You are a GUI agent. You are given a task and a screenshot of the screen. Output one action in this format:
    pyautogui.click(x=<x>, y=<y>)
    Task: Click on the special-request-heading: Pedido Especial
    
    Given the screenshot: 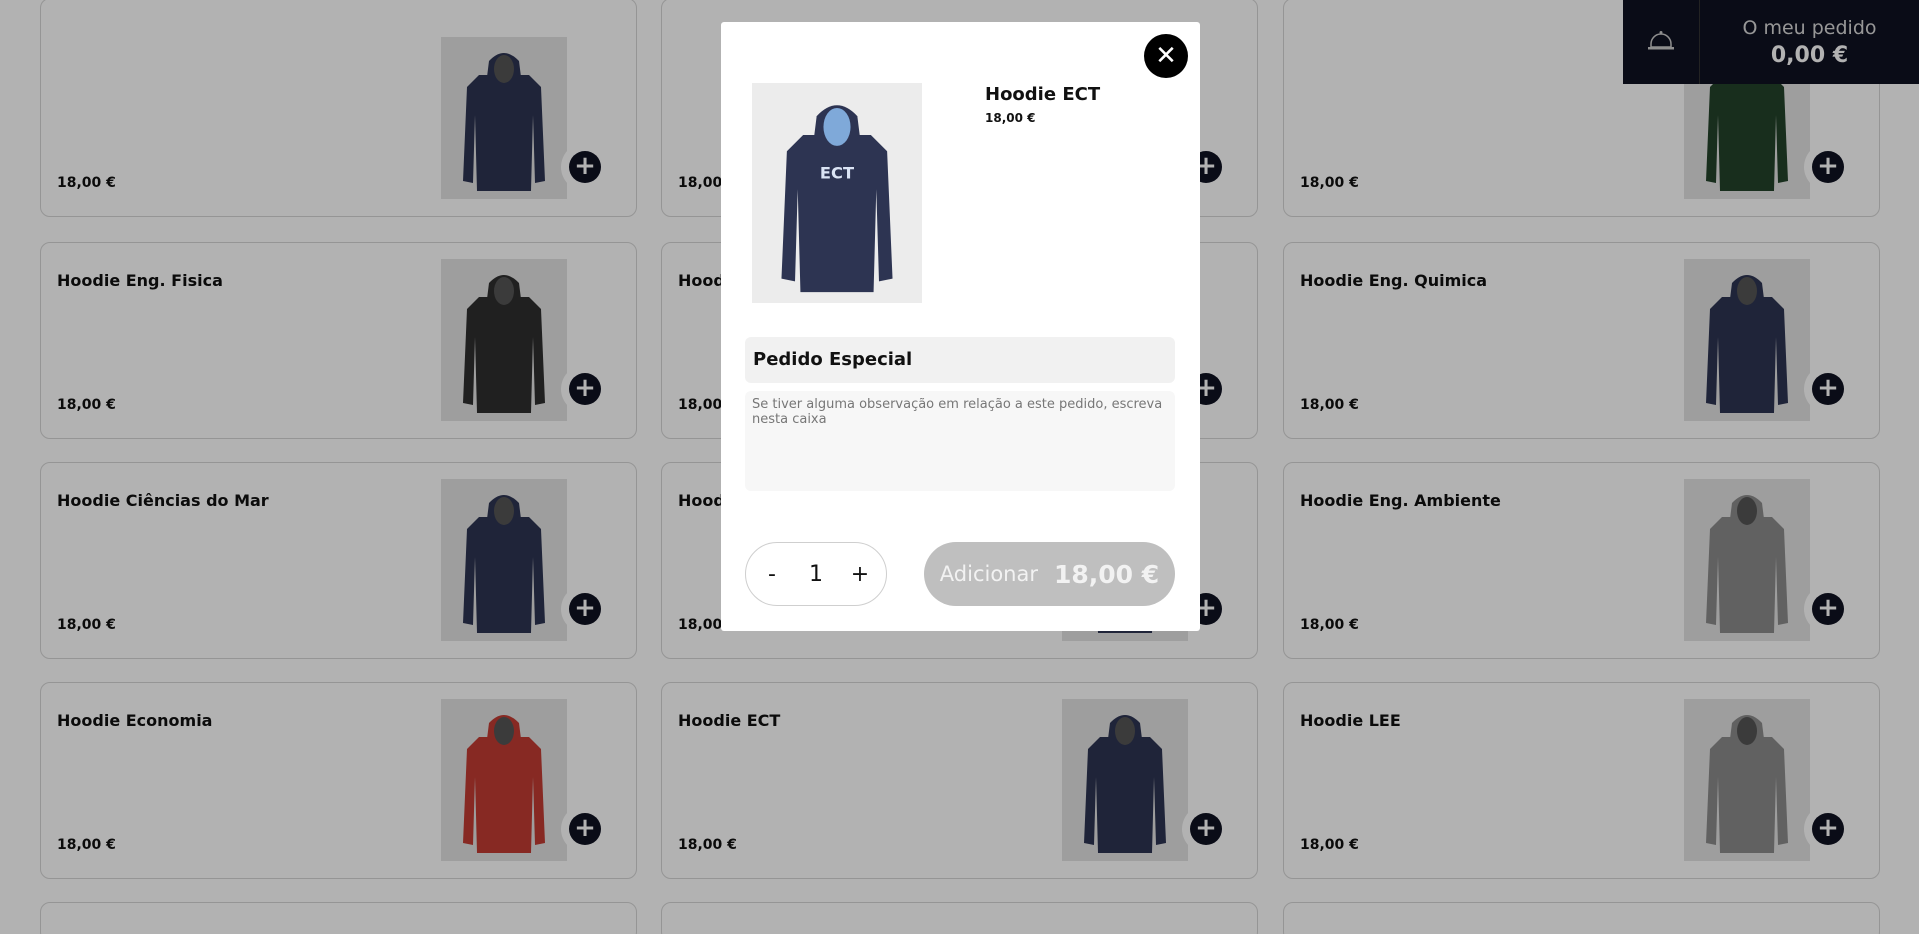 What is the action you would take?
    pyautogui.click(x=960, y=360)
    